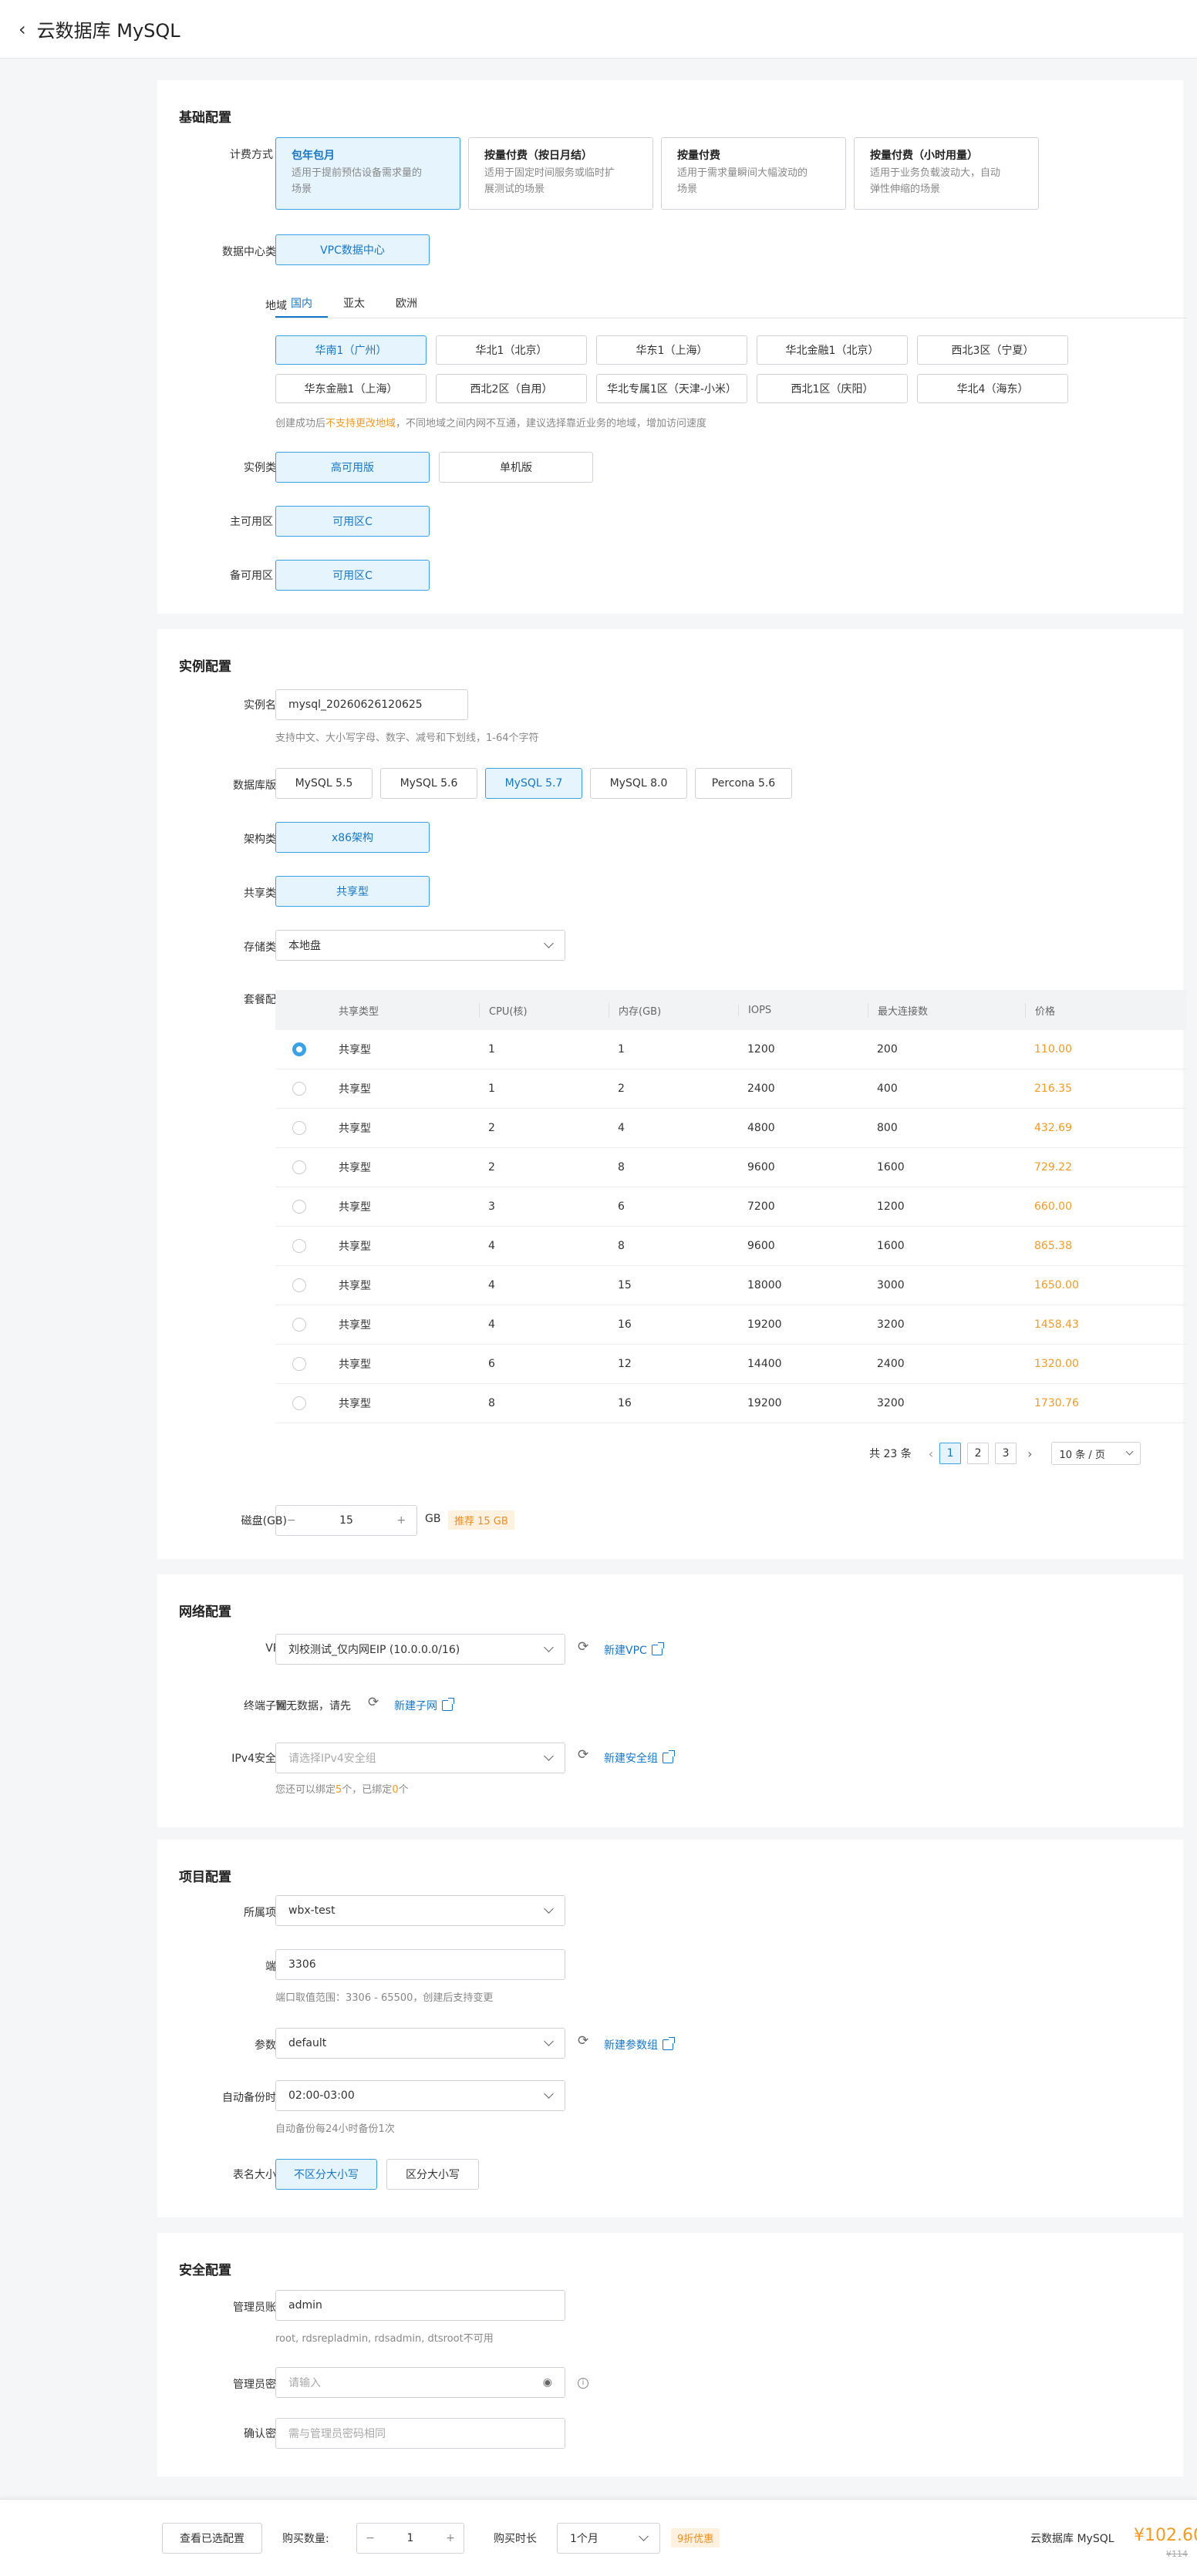  I want to click on duration-select: 1个月, so click(608, 2538).